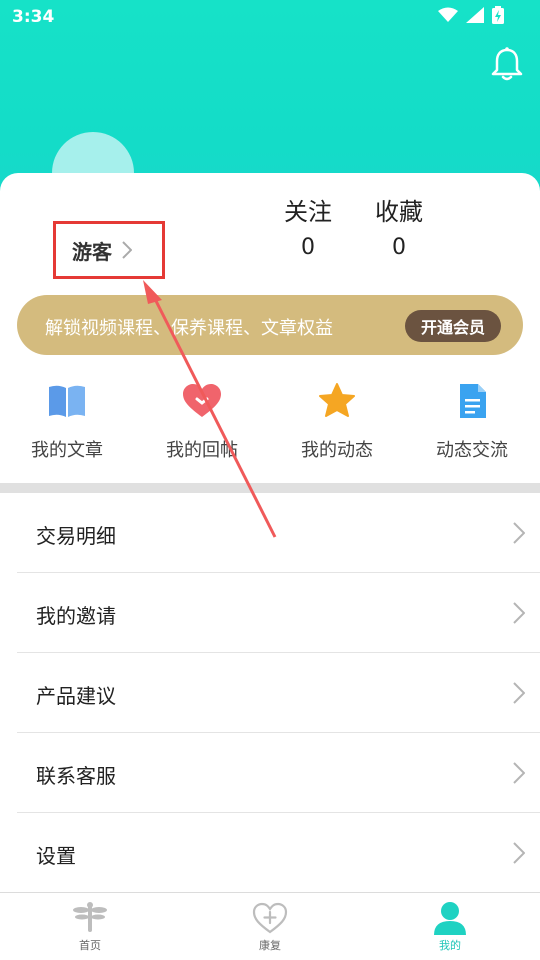 The width and height of the screenshot is (540, 960). I want to click on tab-label: 康复, so click(270, 945).